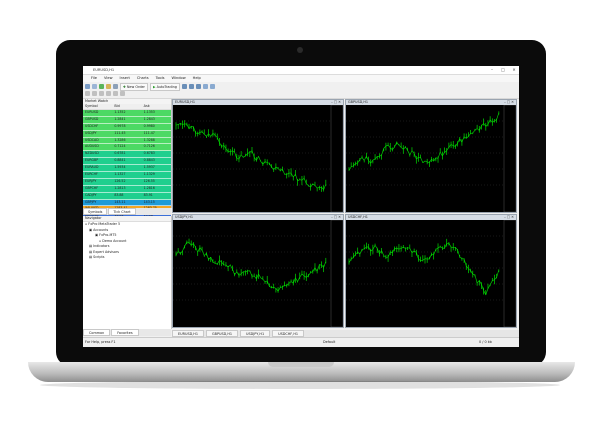  Describe the element at coordinates (191, 86) in the screenshot. I see `candle-chart-icon` at that location.